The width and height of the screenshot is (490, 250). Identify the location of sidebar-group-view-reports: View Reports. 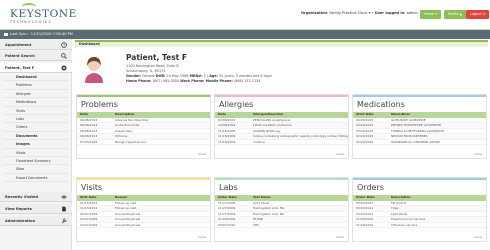
(36, 209).